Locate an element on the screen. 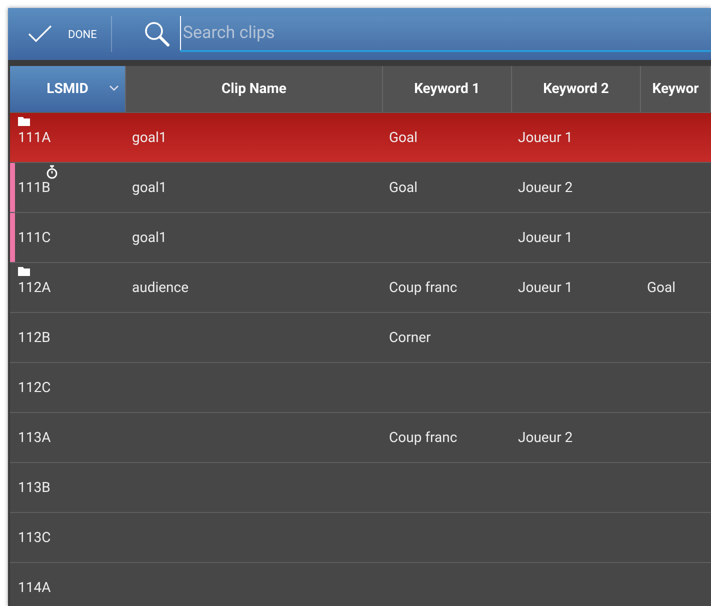  check-icon is located at coordinates (40, 34).